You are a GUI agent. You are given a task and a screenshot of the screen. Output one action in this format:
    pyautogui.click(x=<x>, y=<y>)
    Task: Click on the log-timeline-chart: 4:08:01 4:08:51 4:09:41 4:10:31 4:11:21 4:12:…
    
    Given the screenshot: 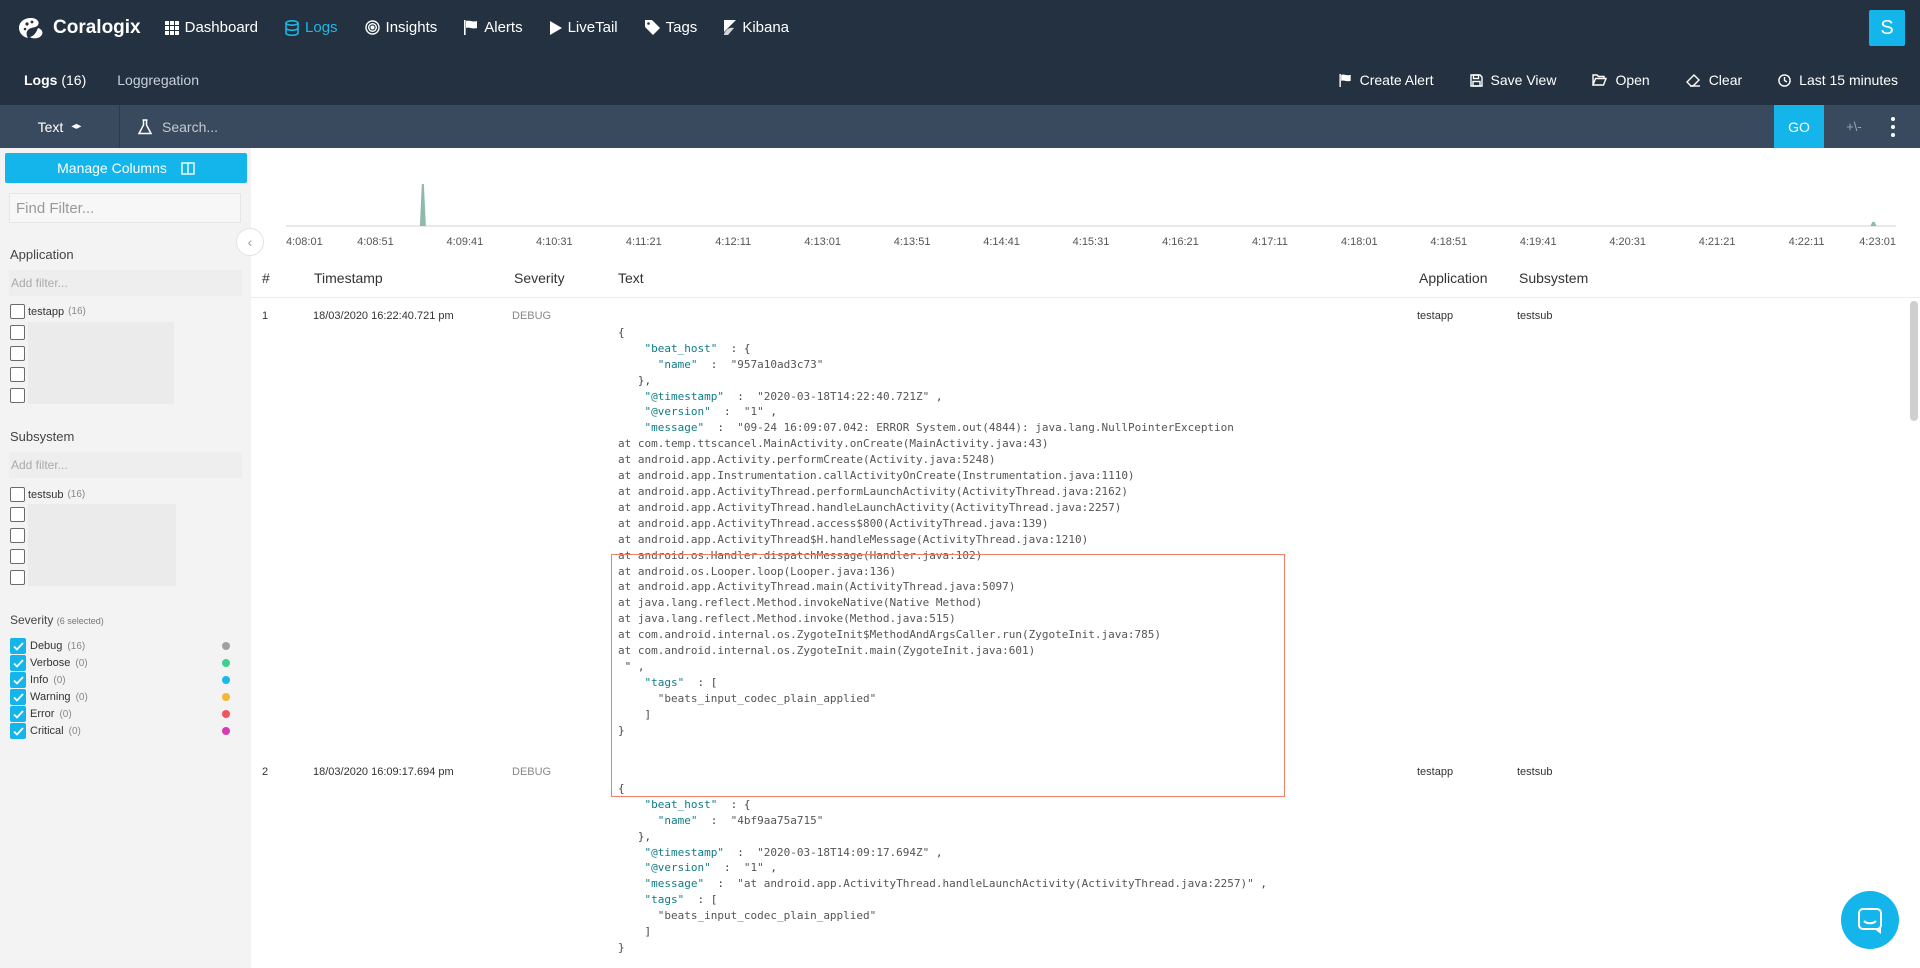 What is the action you would take?
    pyautogui.click(x=1085, y=203)
    